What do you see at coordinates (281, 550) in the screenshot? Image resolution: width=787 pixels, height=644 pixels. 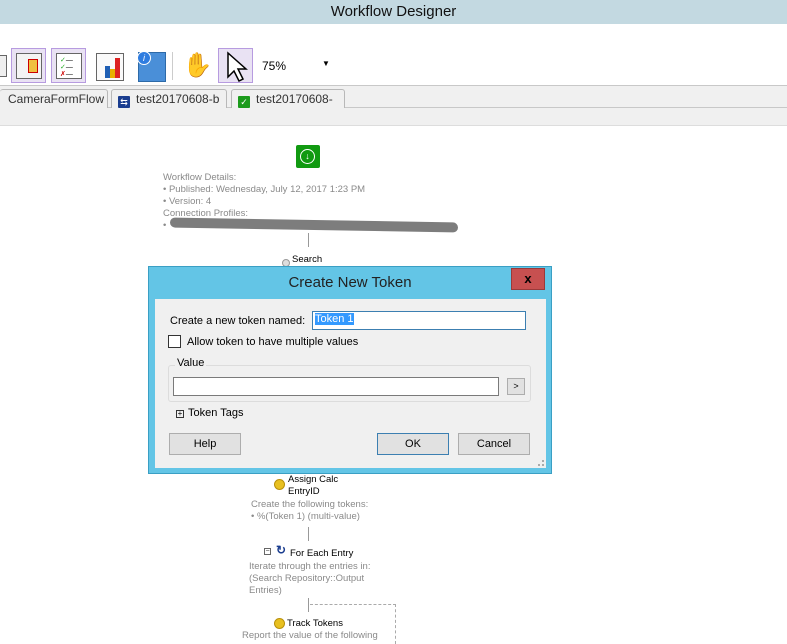 I see `loop-icon: ↻` at bounding box center [281, 550].